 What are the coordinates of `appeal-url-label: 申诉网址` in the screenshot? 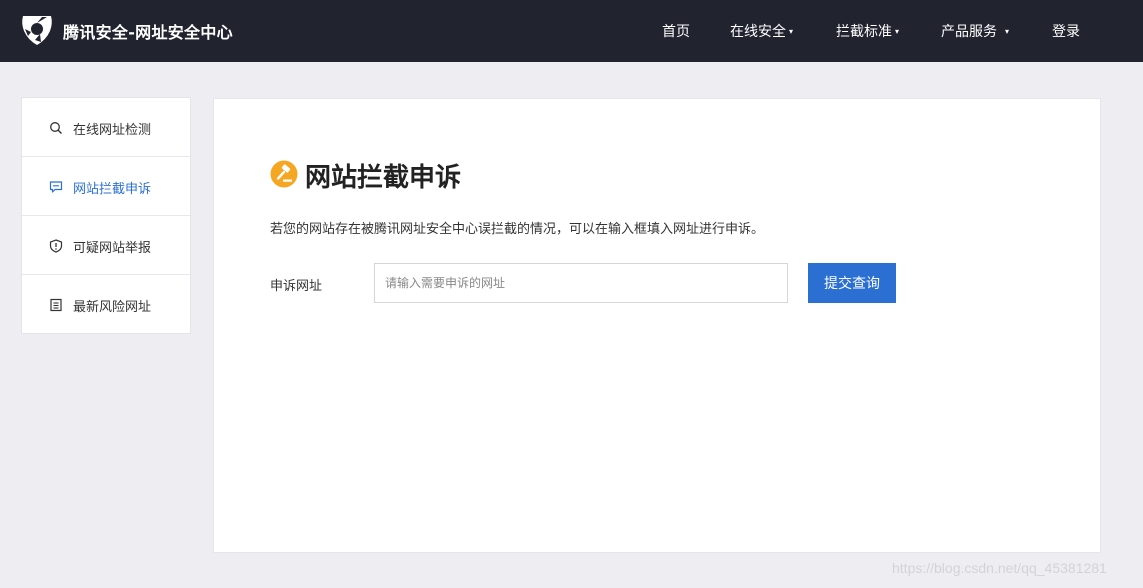 It's located at (296, 286).